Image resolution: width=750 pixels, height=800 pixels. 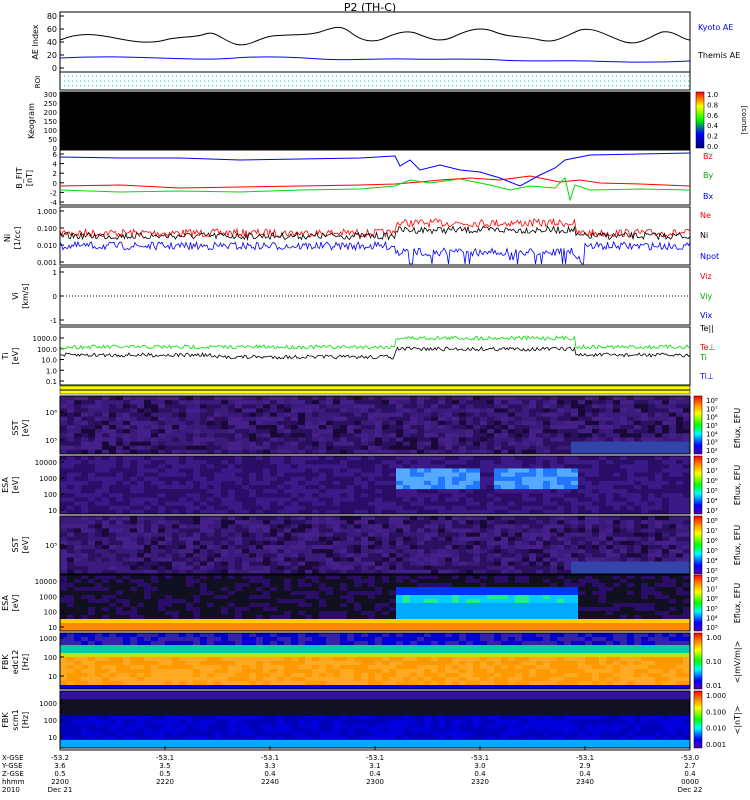 I want to click on sst-ion-spectrogram: 10⁸10⁷10⁶10⁵10⁴10³10⁵, so click(x=381, y=545).